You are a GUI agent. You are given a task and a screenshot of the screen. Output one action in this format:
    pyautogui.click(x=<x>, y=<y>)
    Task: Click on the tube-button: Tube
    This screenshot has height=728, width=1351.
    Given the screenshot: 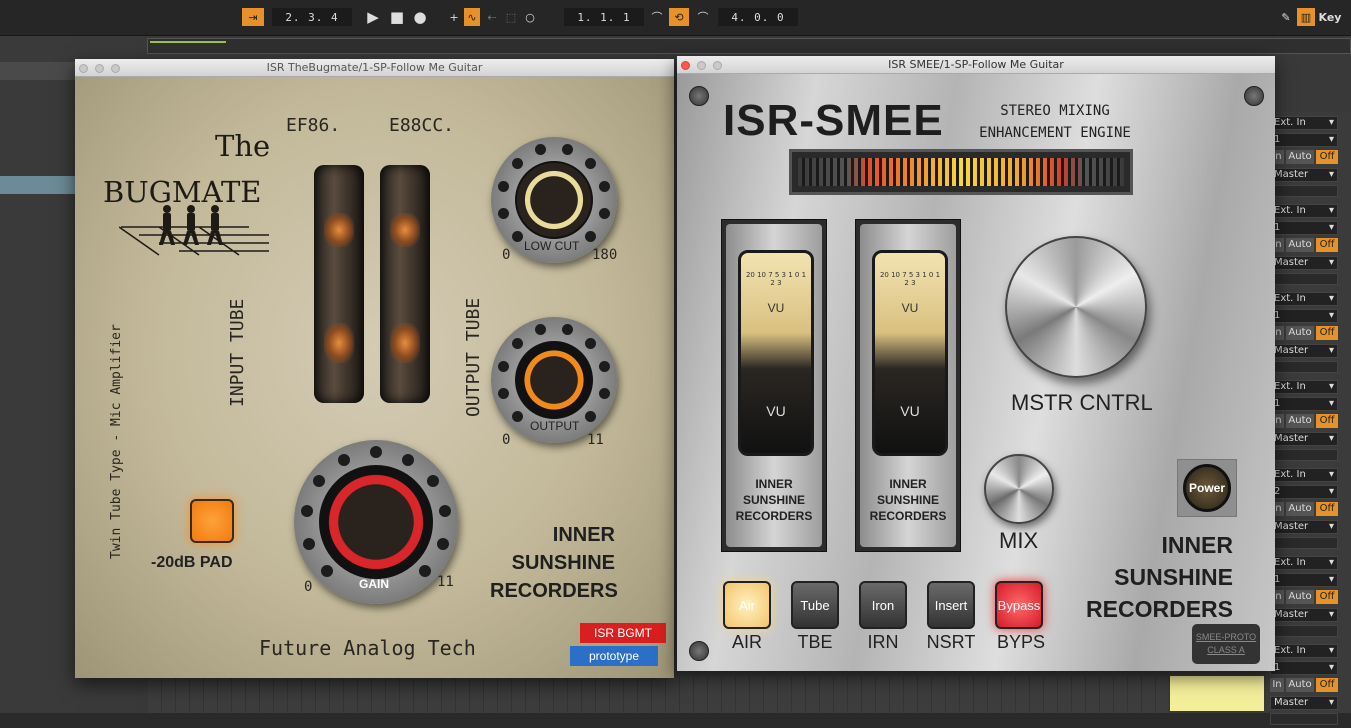 What is the action you would take?
    pyautogui.click(x=815, y=605)
    